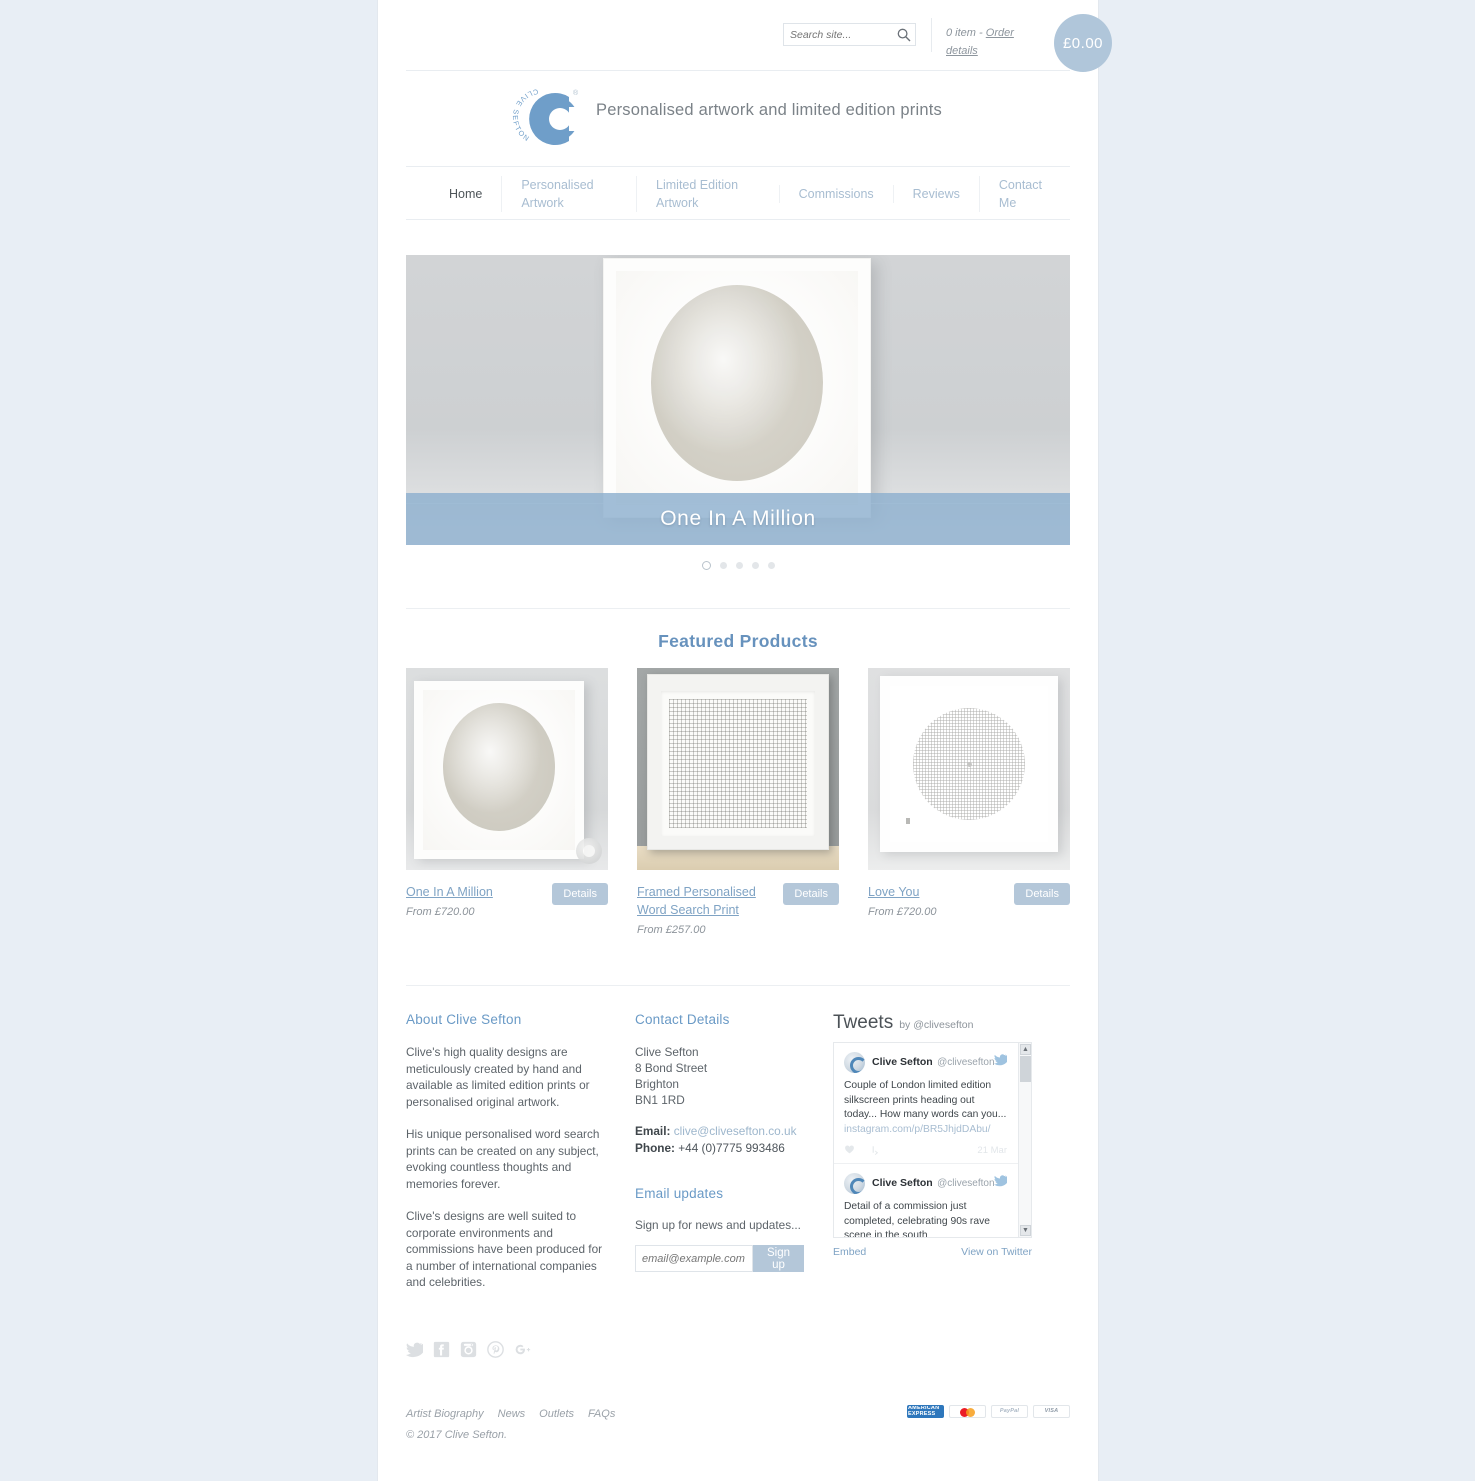 The image size is (1475, 1481). I want to click on social-link-twitter, so click(417, 1349).